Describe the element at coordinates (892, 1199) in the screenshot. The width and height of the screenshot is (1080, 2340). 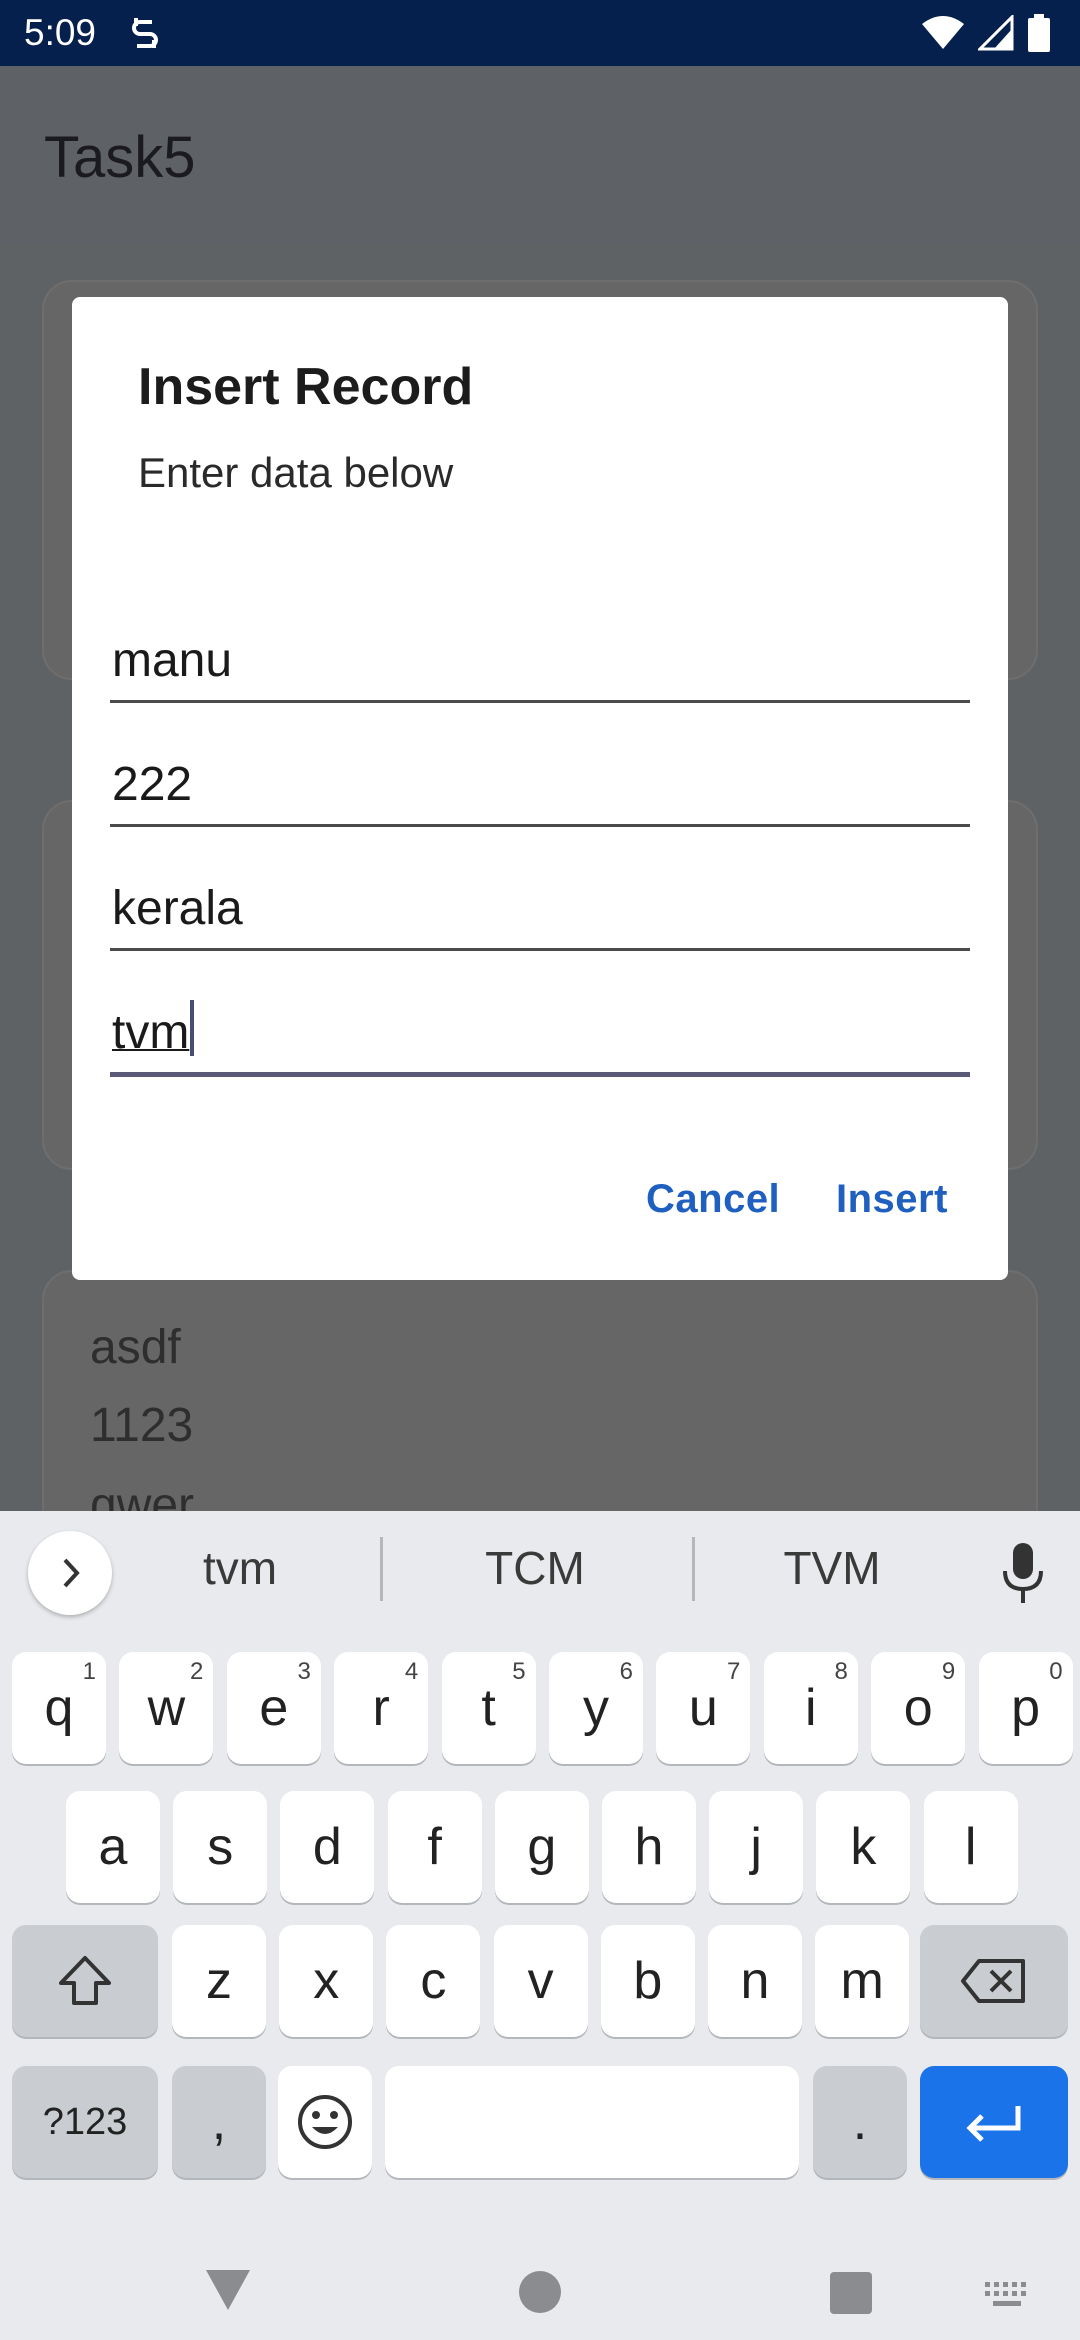
I see `insert-button: Insert` at that location.